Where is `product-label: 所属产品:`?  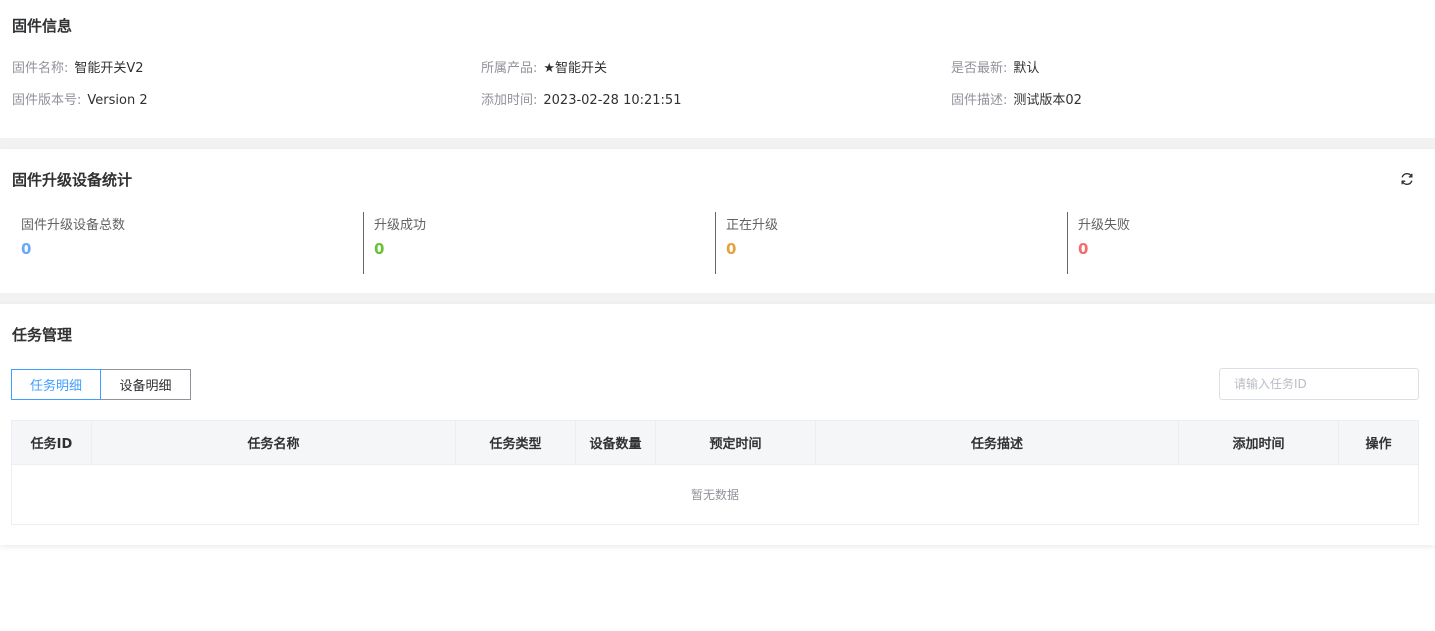
product-label: 所属产品: is located at coordinates (509, 68).